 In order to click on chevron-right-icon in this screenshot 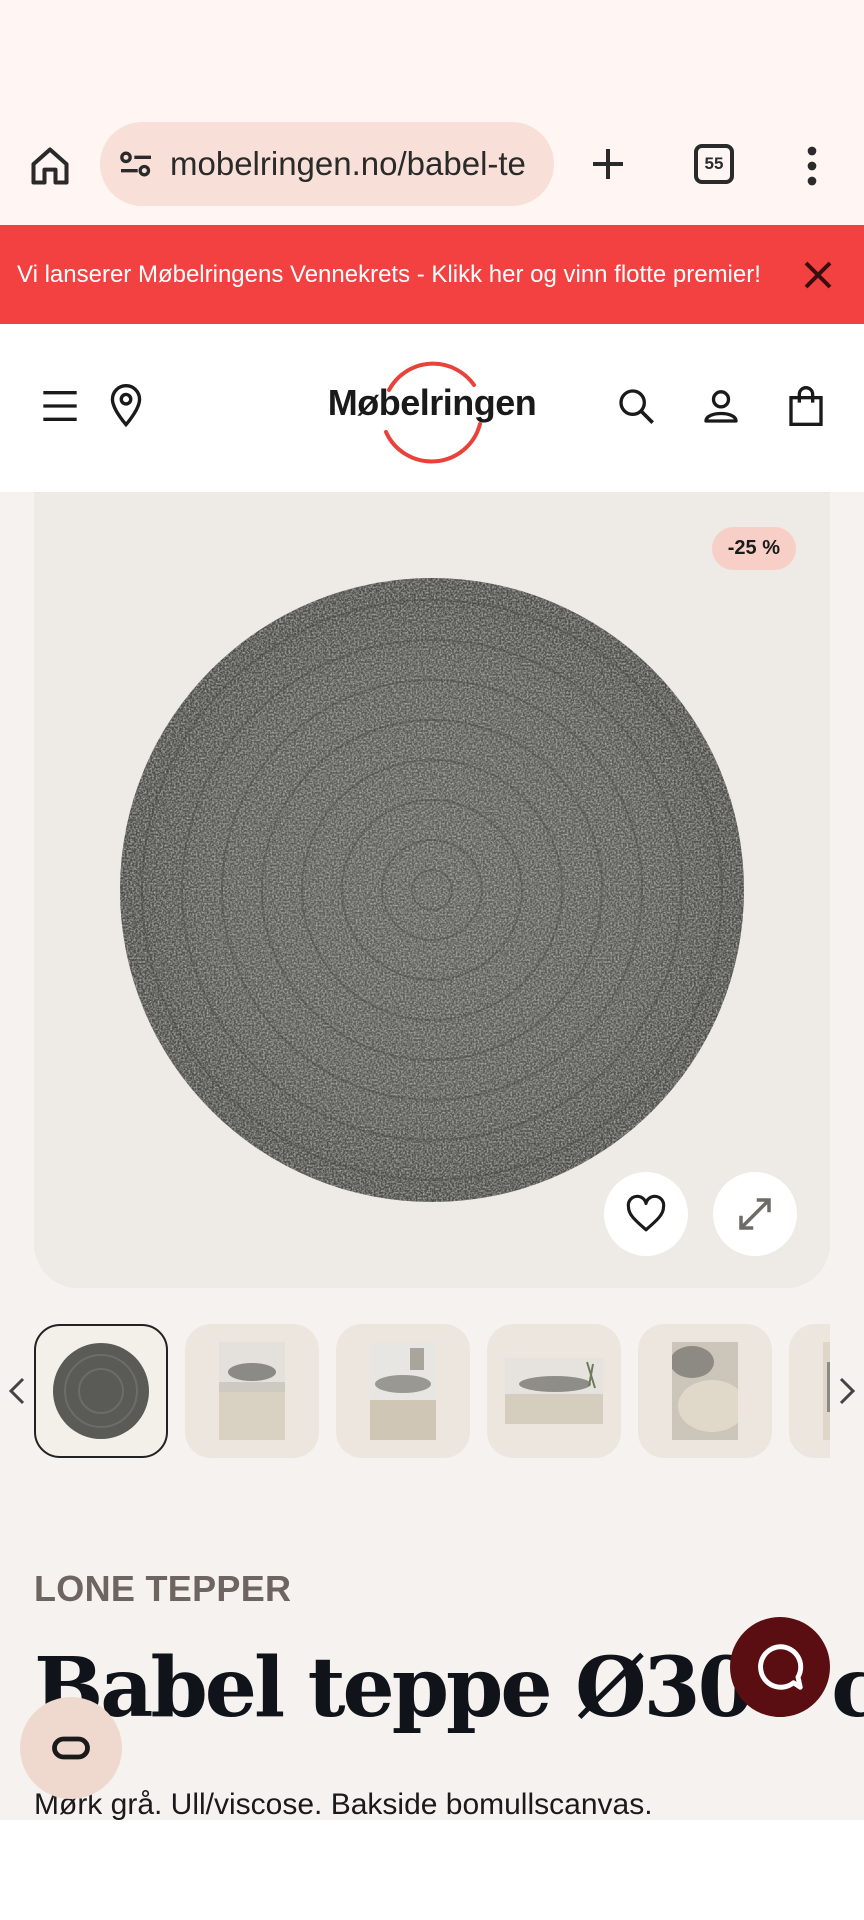, I will do `click(847, 1391)`.